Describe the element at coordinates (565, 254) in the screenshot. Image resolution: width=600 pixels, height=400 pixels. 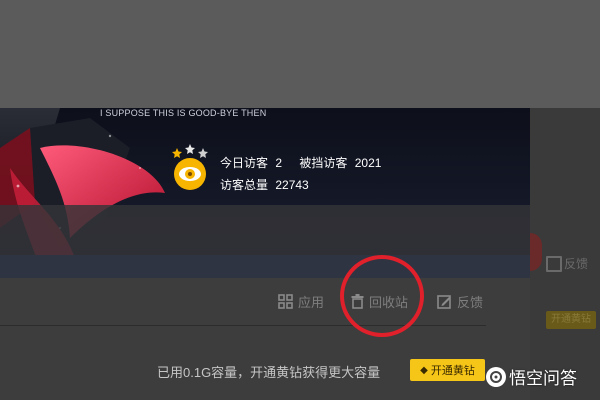
I see `background-window-edge: 反馈 开通黄钻` at that location.